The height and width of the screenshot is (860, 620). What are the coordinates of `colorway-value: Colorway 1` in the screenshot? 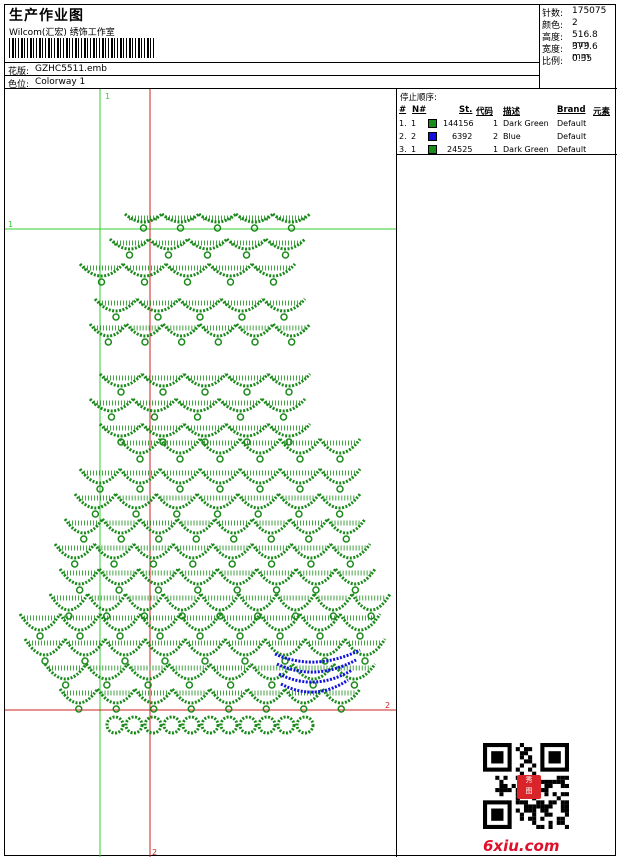 It's located at (60, 82).